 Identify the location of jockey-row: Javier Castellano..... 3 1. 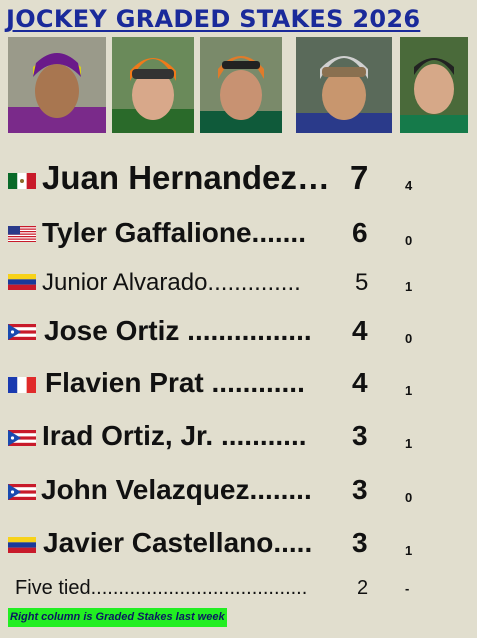
(239, 543).